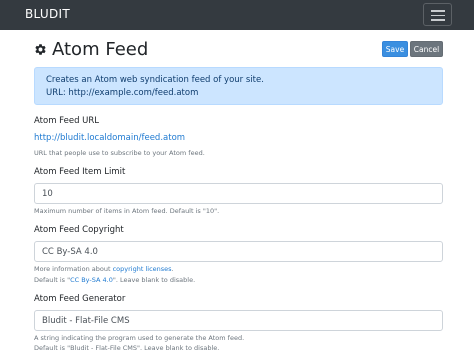  I want to click on cancel-button: Cancel, so click(426, 49).